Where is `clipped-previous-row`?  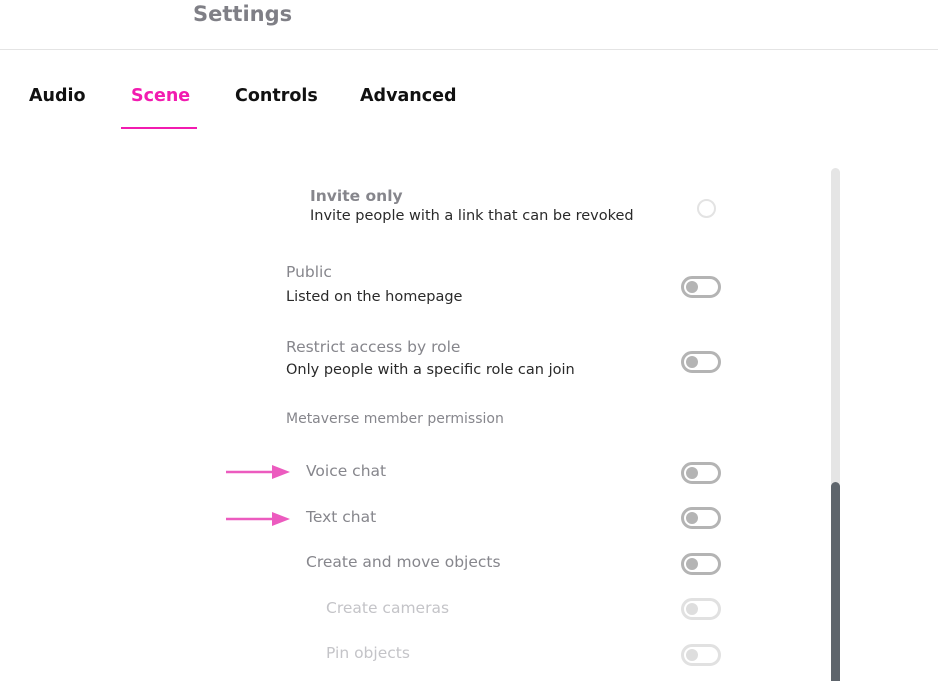 clipped-previous-row is located at coordinates (406, 159).